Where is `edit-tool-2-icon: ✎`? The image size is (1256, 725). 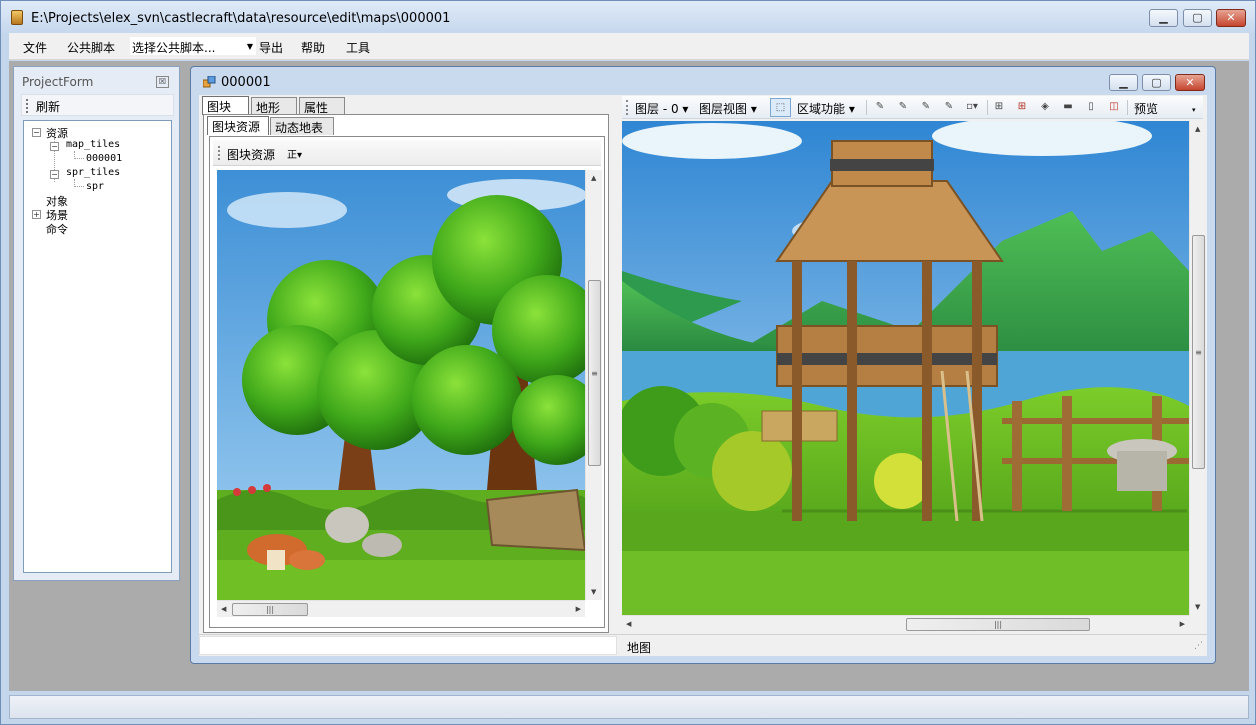
edit-tool-2-icon: ✎ is located at coordinates (903, 107).